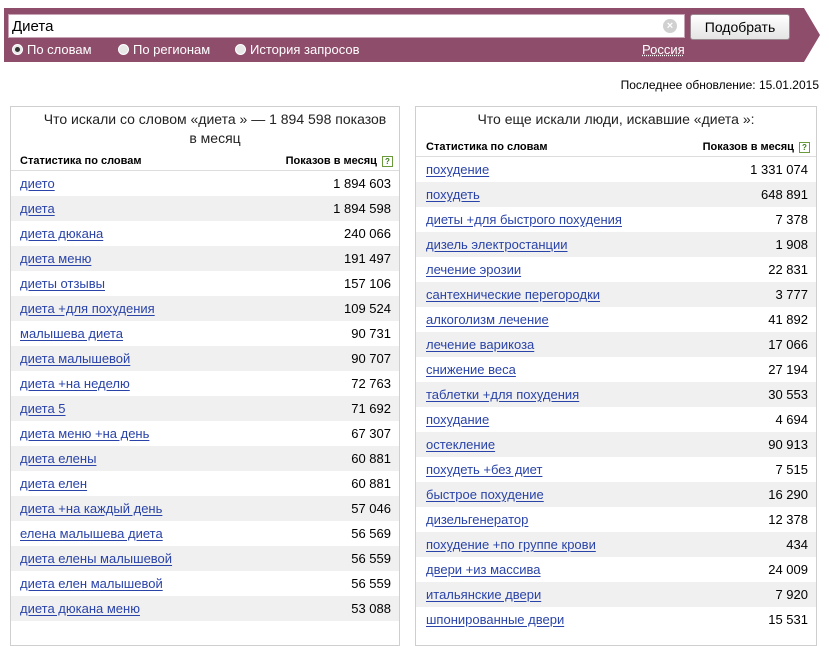 The width and height of the screenshot is (829, 646). I want to click on panel-title: Что еще искали люди, искавшие «диета »:, so click(616, 119).